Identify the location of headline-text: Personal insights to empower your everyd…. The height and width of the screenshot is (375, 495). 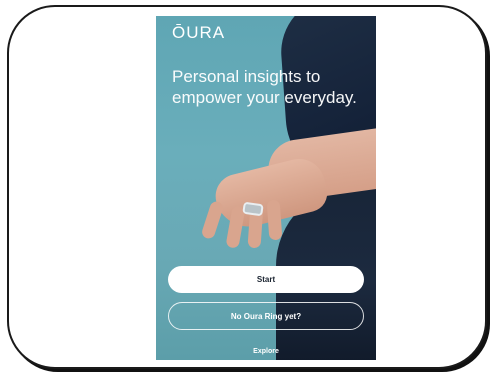
(264, 87).